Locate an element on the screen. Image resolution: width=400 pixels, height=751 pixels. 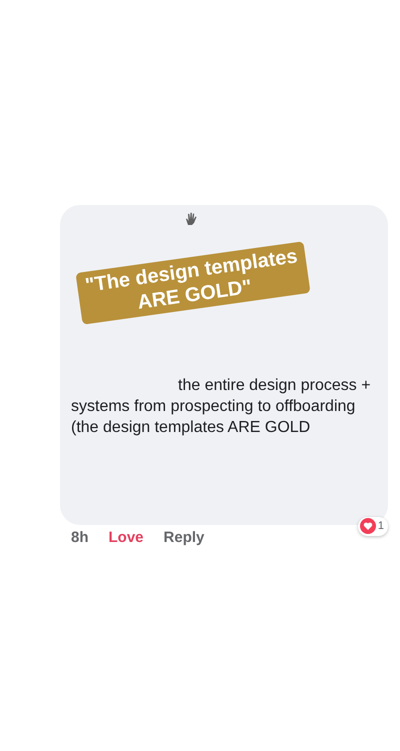
love-link: Love is located at coordinates (126, 538).